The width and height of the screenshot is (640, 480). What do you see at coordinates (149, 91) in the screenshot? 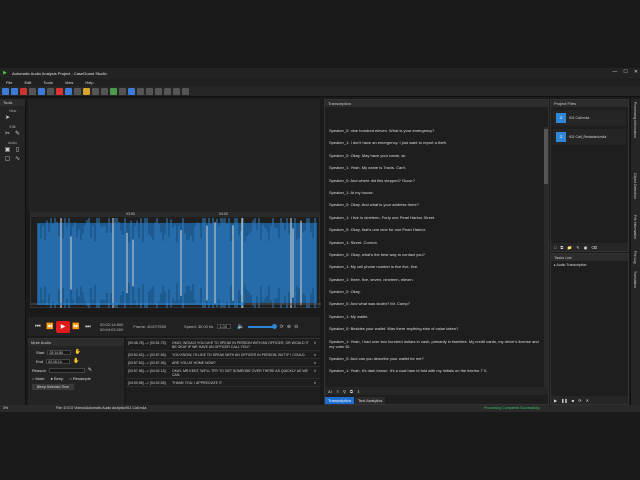
I see `grid-icon` at bounding box center [149, 91].